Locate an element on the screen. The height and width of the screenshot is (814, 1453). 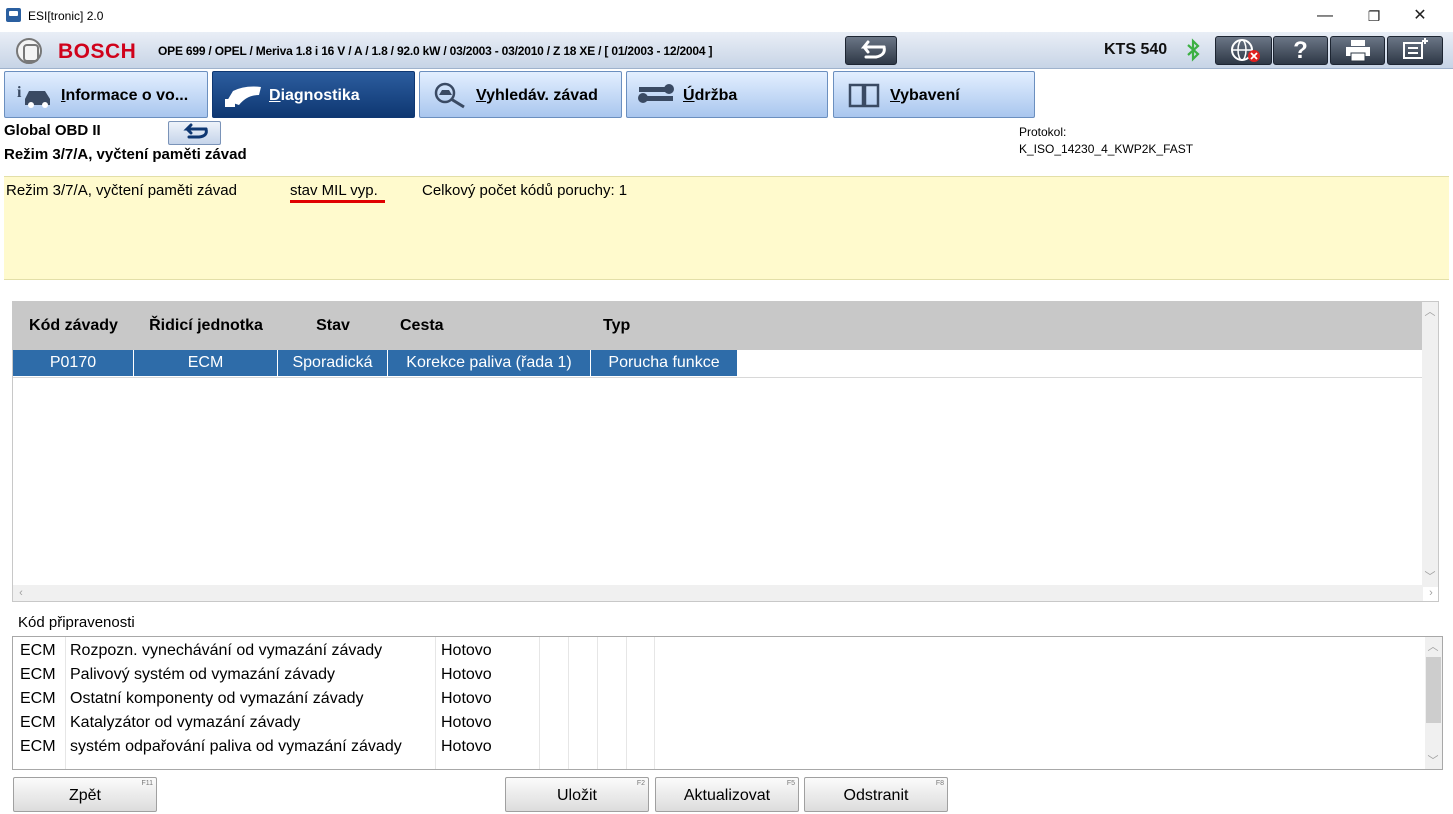
cell-ecu: ECM is located at coordinates (206, 363).